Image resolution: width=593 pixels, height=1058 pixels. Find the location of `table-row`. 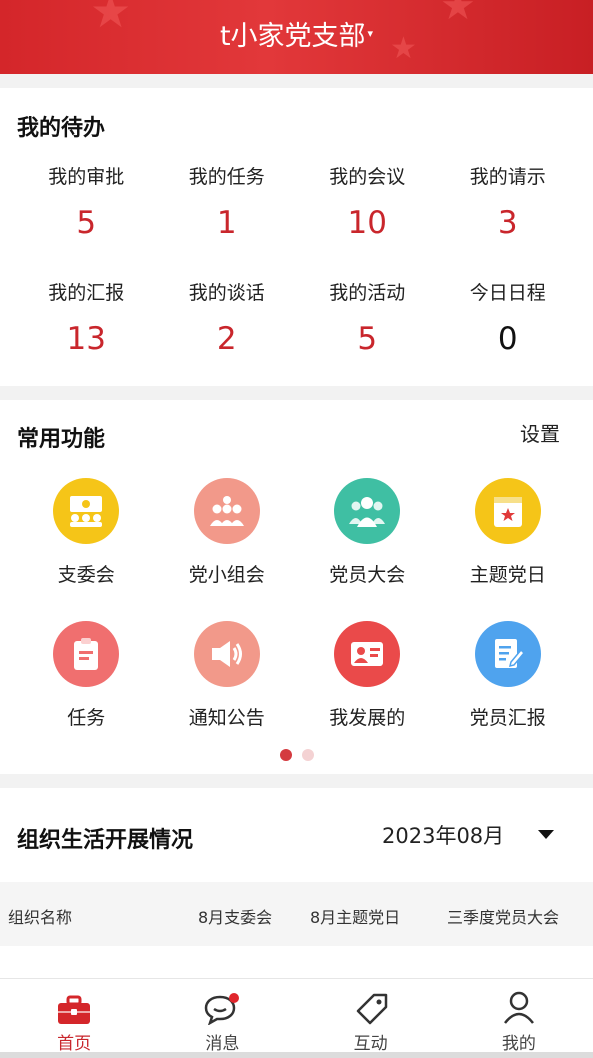

table-row is located at coordinates (296, 971).